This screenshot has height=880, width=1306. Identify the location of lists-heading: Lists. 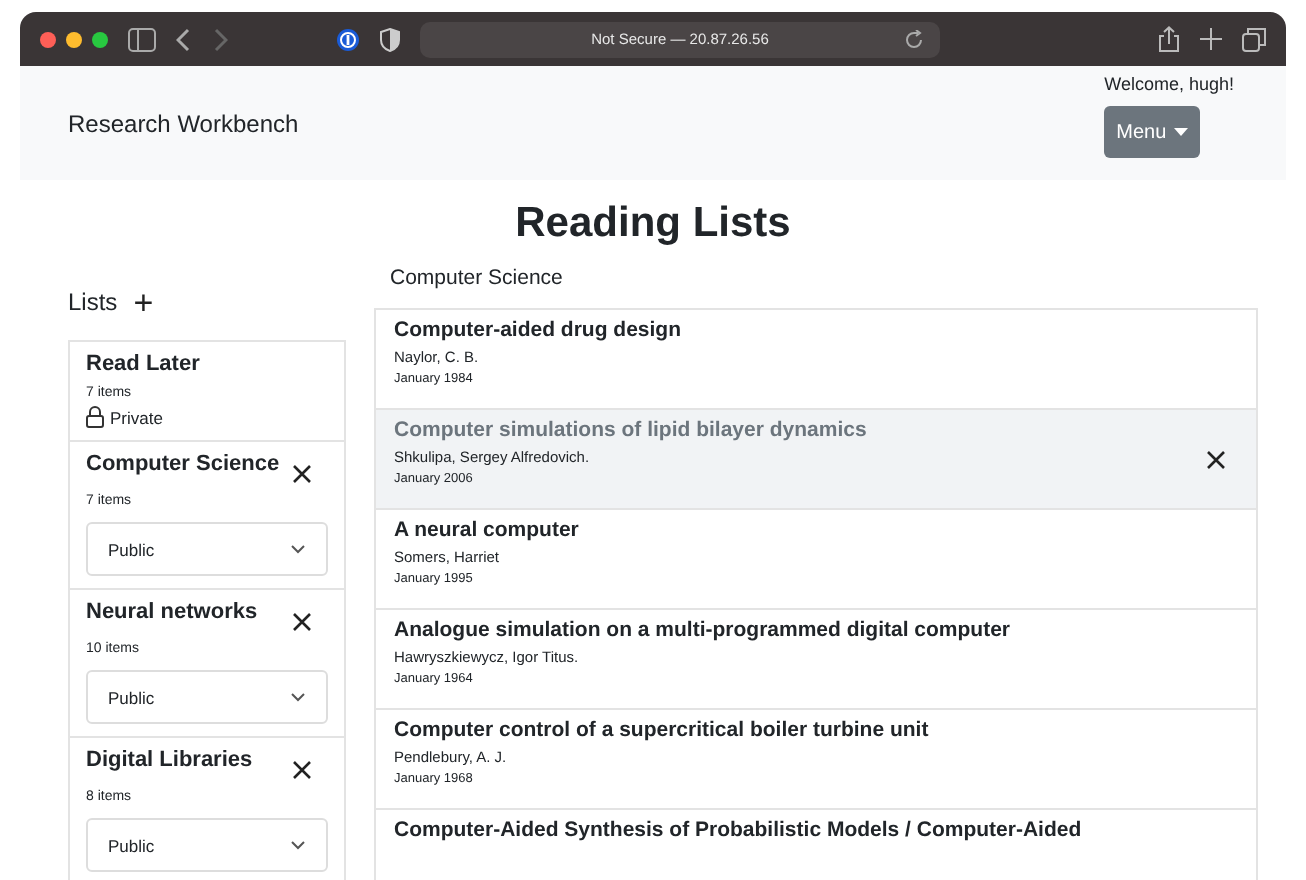
(93, 302).